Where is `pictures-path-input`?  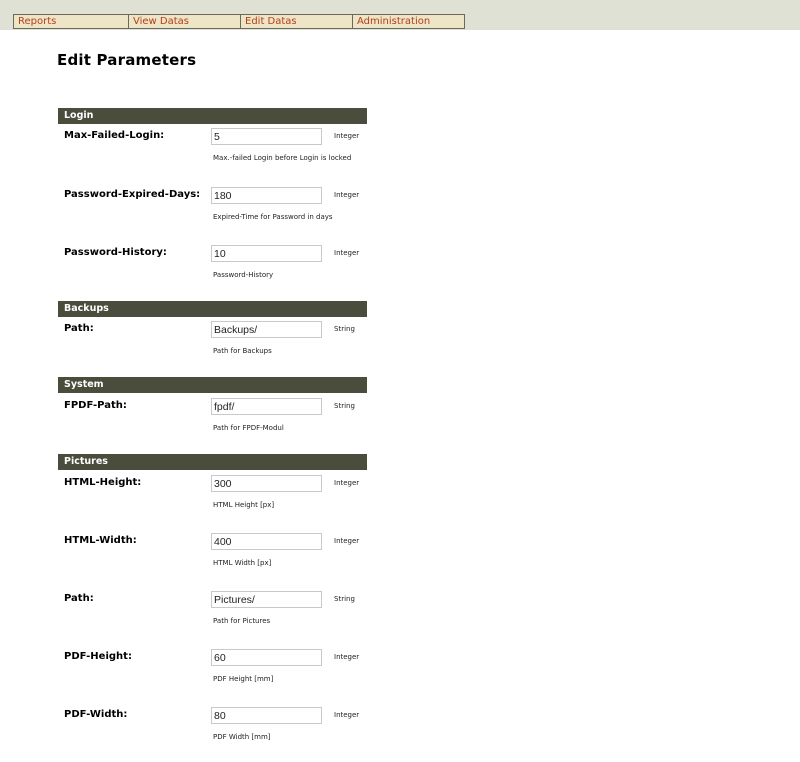 pictures-path-input is located at coordinates (266, 599).